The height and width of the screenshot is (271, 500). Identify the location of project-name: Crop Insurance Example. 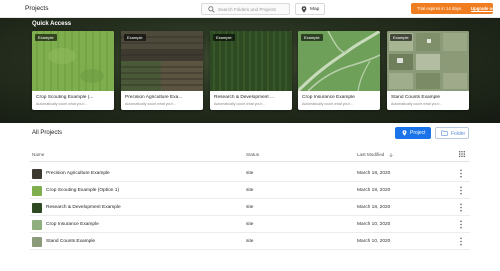
(72, 224).